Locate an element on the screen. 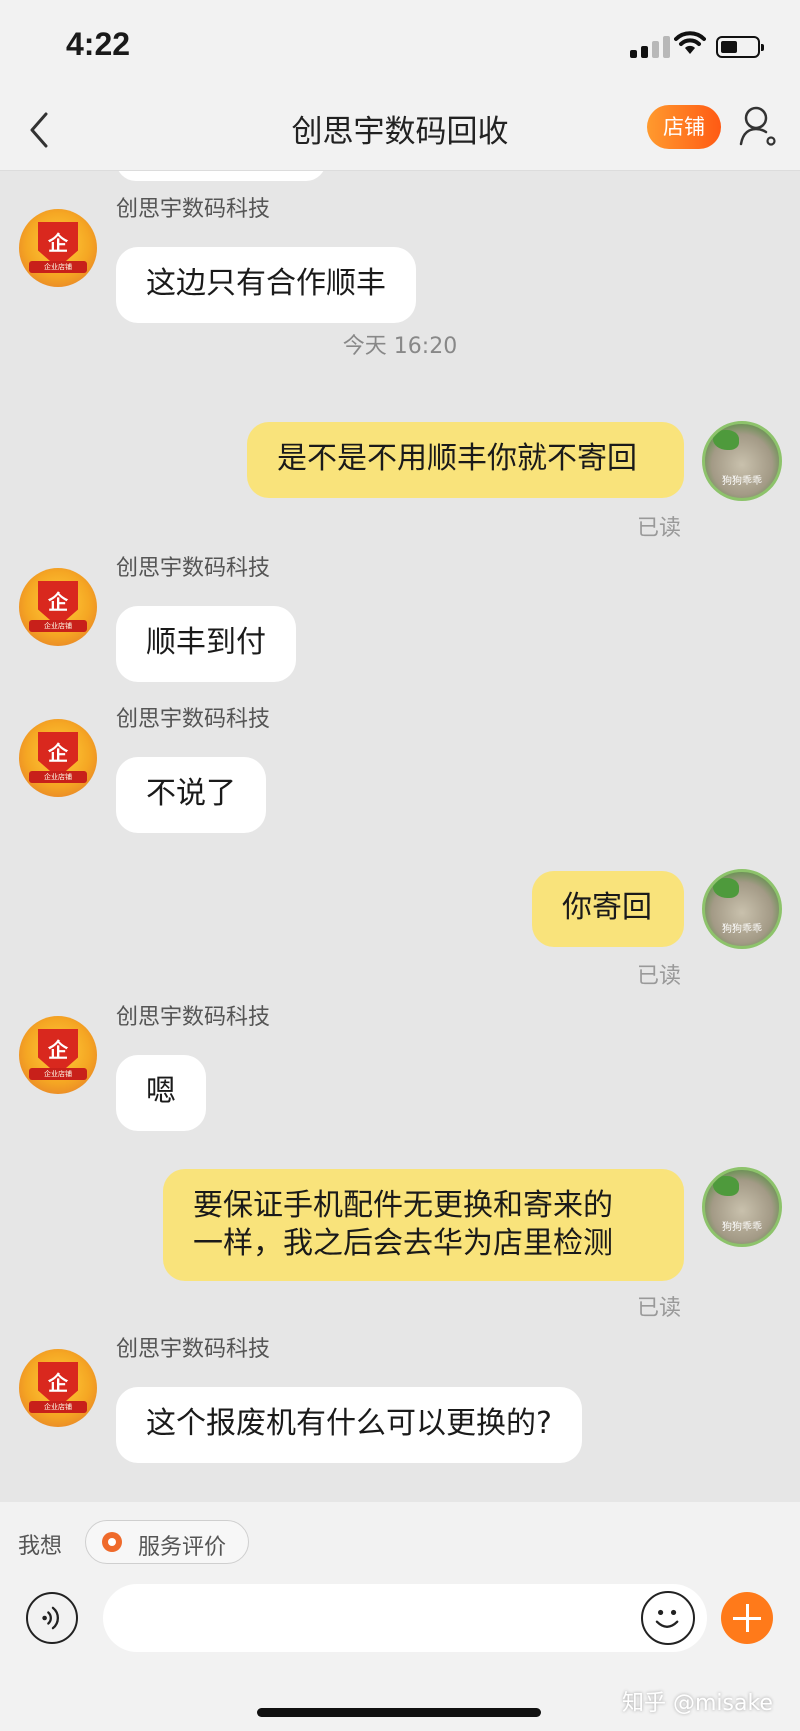 Image resolution: width=800 pixels, height=1731 pixels. message-bubble: 顺丰到付 is located at coordinates (206, 644).